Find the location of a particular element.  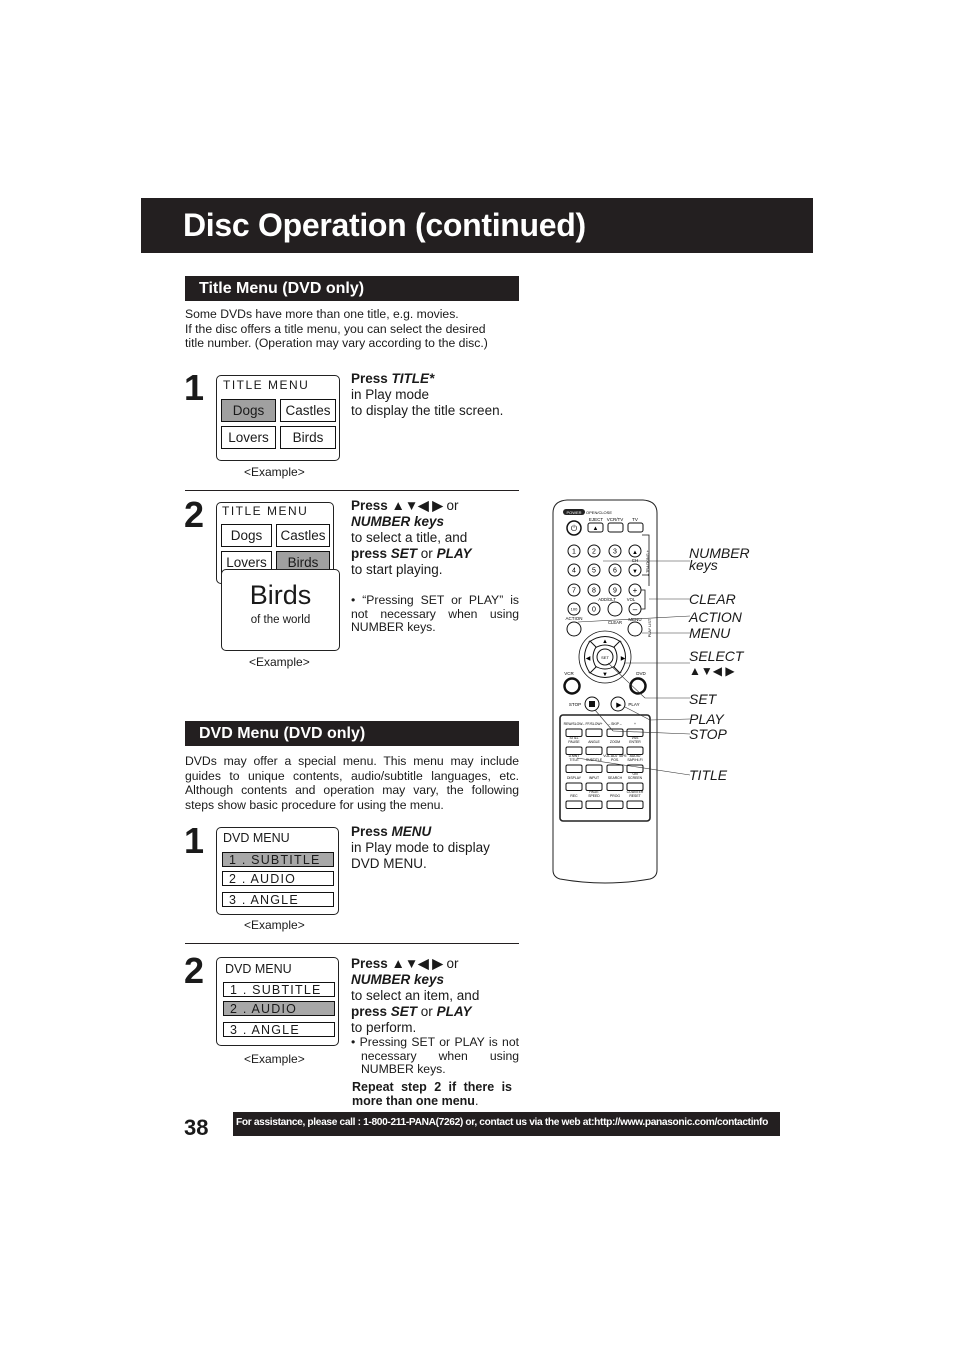

tracking-label: – TRACKING + is located at coordinates (648, 562).